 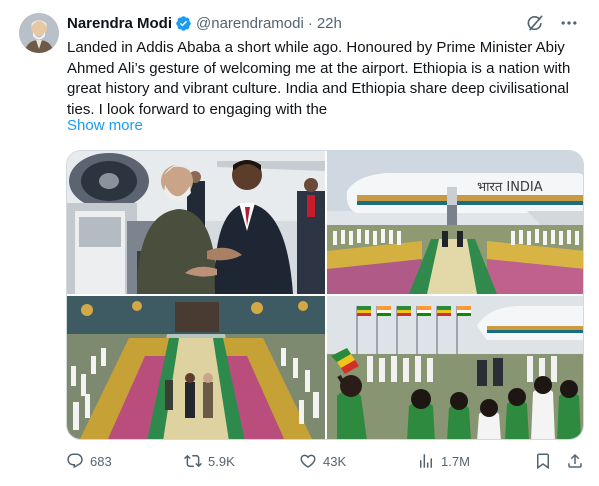 I want to click on author-name: Narendra Modi, so click(x=119, y=23).